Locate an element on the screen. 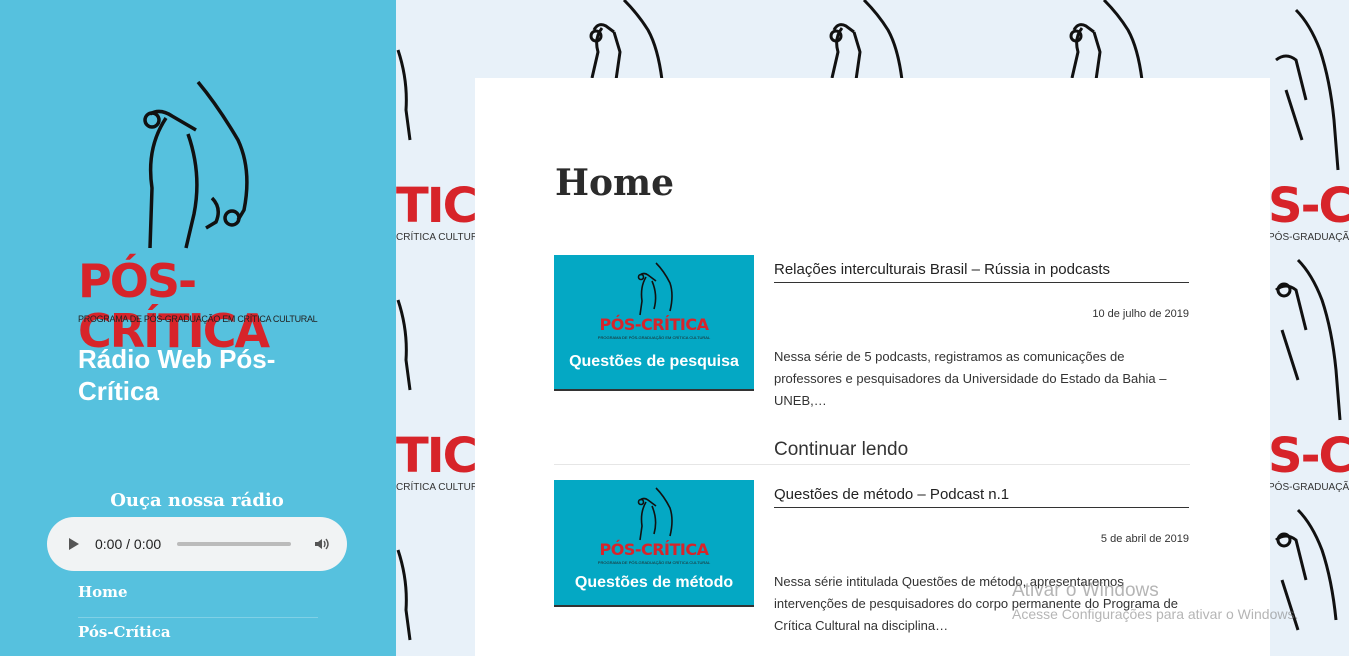  post-title: Questões de método – Podcast n.1 is located at coordinates (981, 494).